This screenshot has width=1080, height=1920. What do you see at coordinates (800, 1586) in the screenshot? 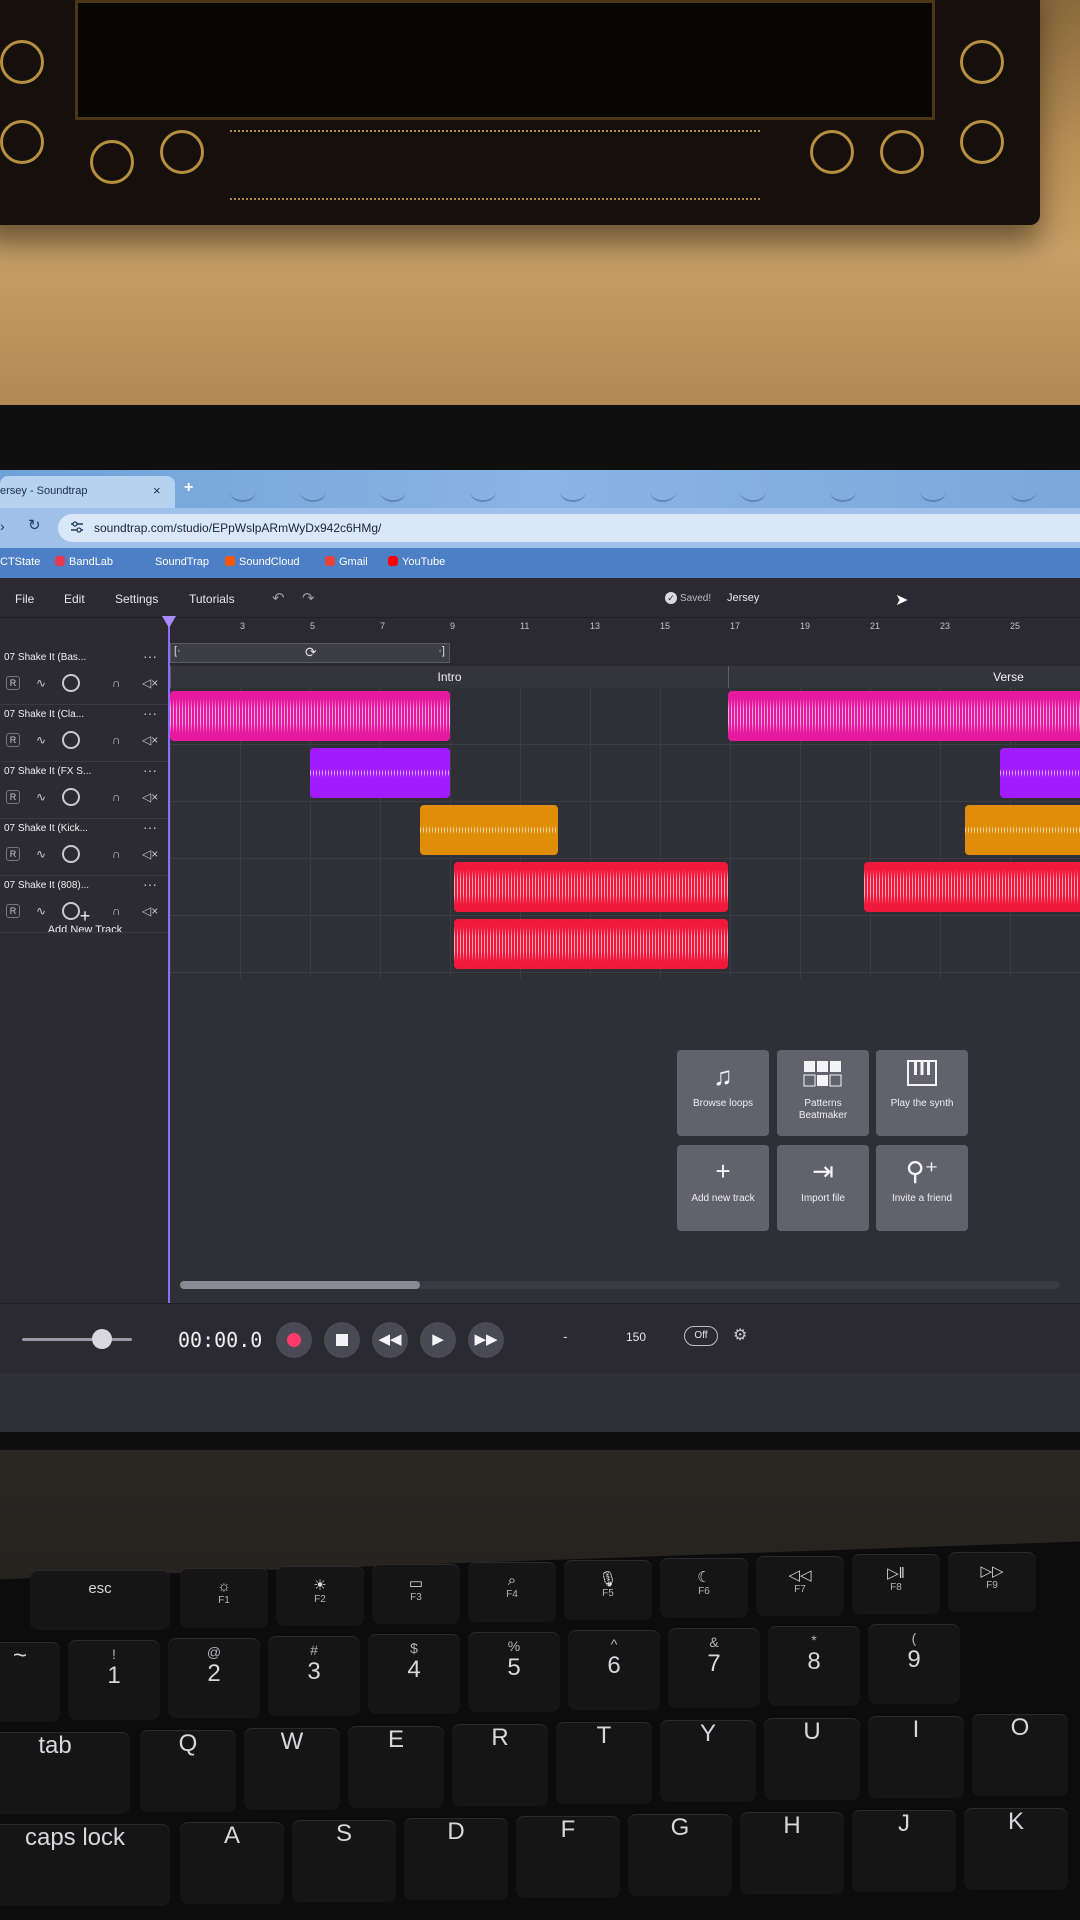
I see `keyboard-key: ◁◁ F7` at bounding box center [800, 1586].